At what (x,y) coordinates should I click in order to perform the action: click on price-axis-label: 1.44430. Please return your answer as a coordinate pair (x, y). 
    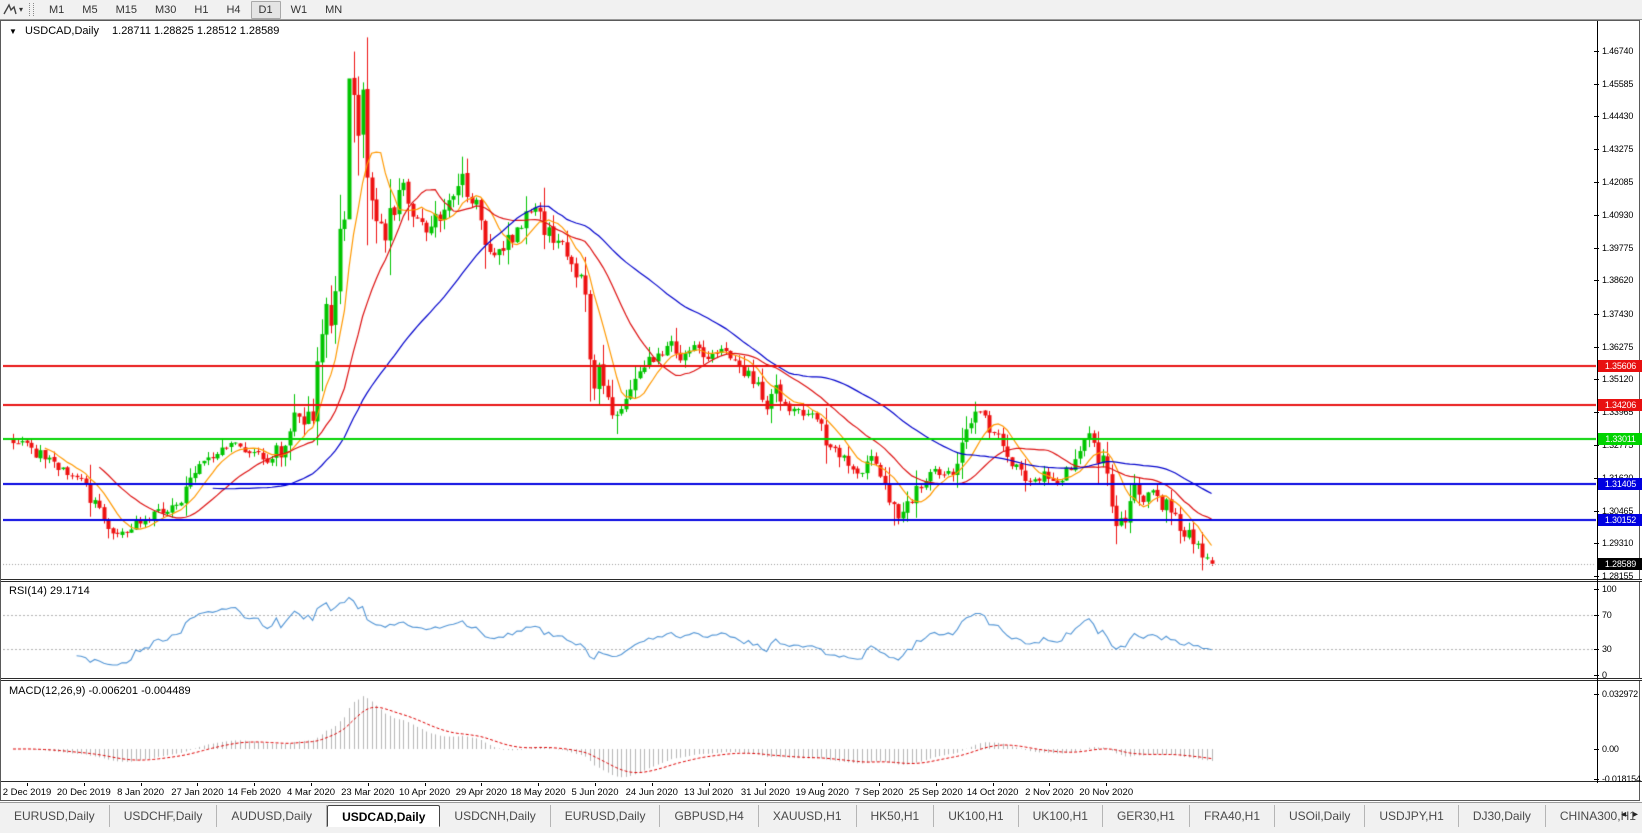
    Looking at the image, I should click on (1618, 116).